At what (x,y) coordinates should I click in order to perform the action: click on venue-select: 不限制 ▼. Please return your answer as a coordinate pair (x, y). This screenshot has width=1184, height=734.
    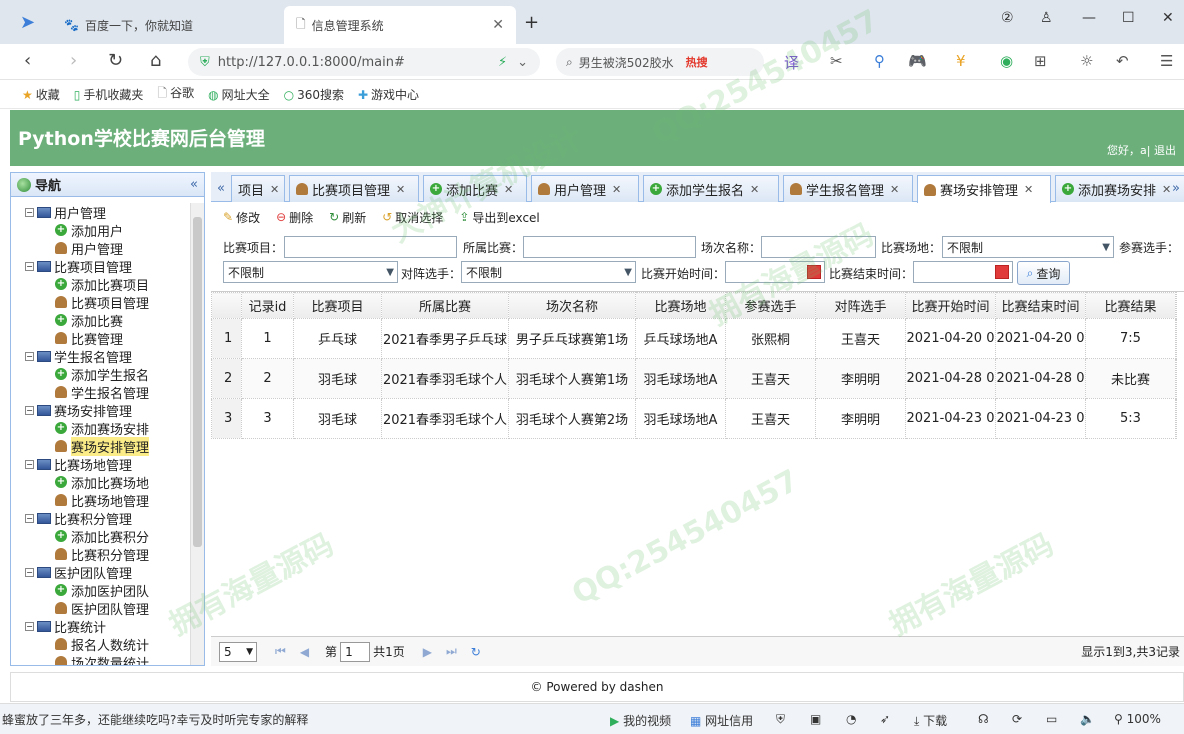
    Looking at the image, I should click on (1028, 247).